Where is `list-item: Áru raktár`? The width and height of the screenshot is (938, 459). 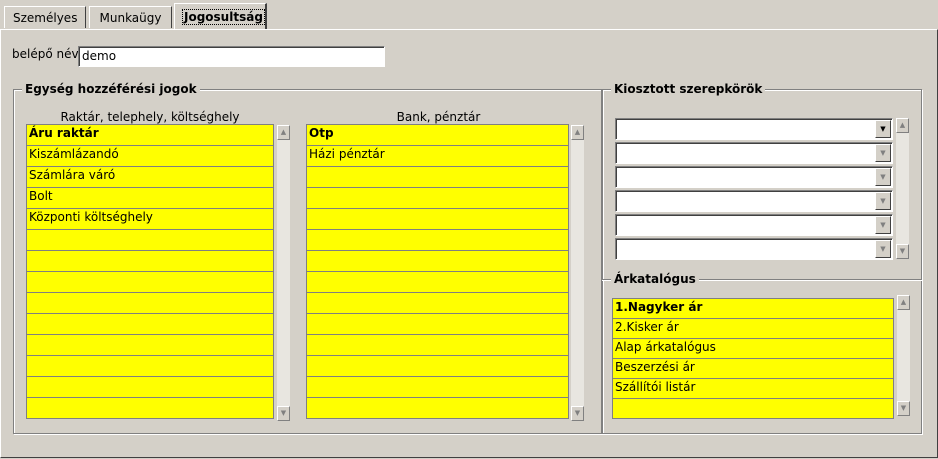
list-item: Áru raktár is located at coordinates (150, 135).